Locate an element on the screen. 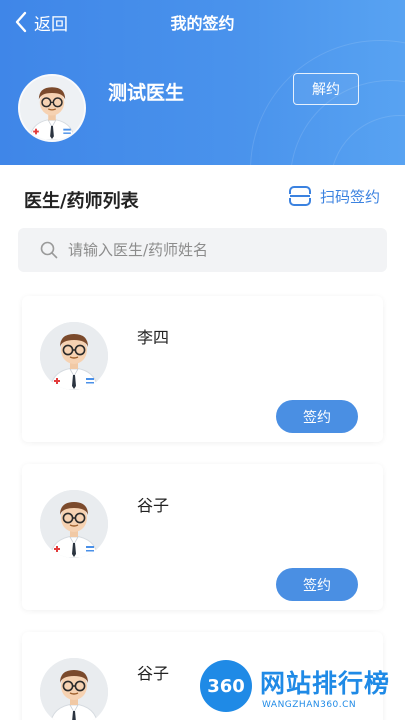 The image size is (405, 720). unsign-button: 解约 is located at coordinates (326, 89).